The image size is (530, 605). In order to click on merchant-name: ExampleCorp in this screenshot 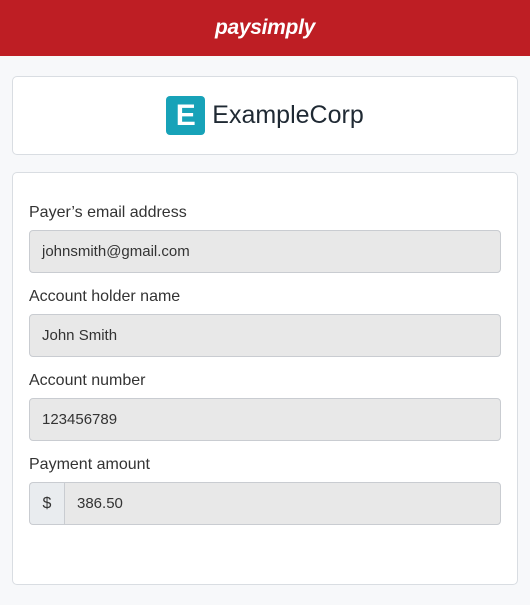, I will do `click(288, 115)`.